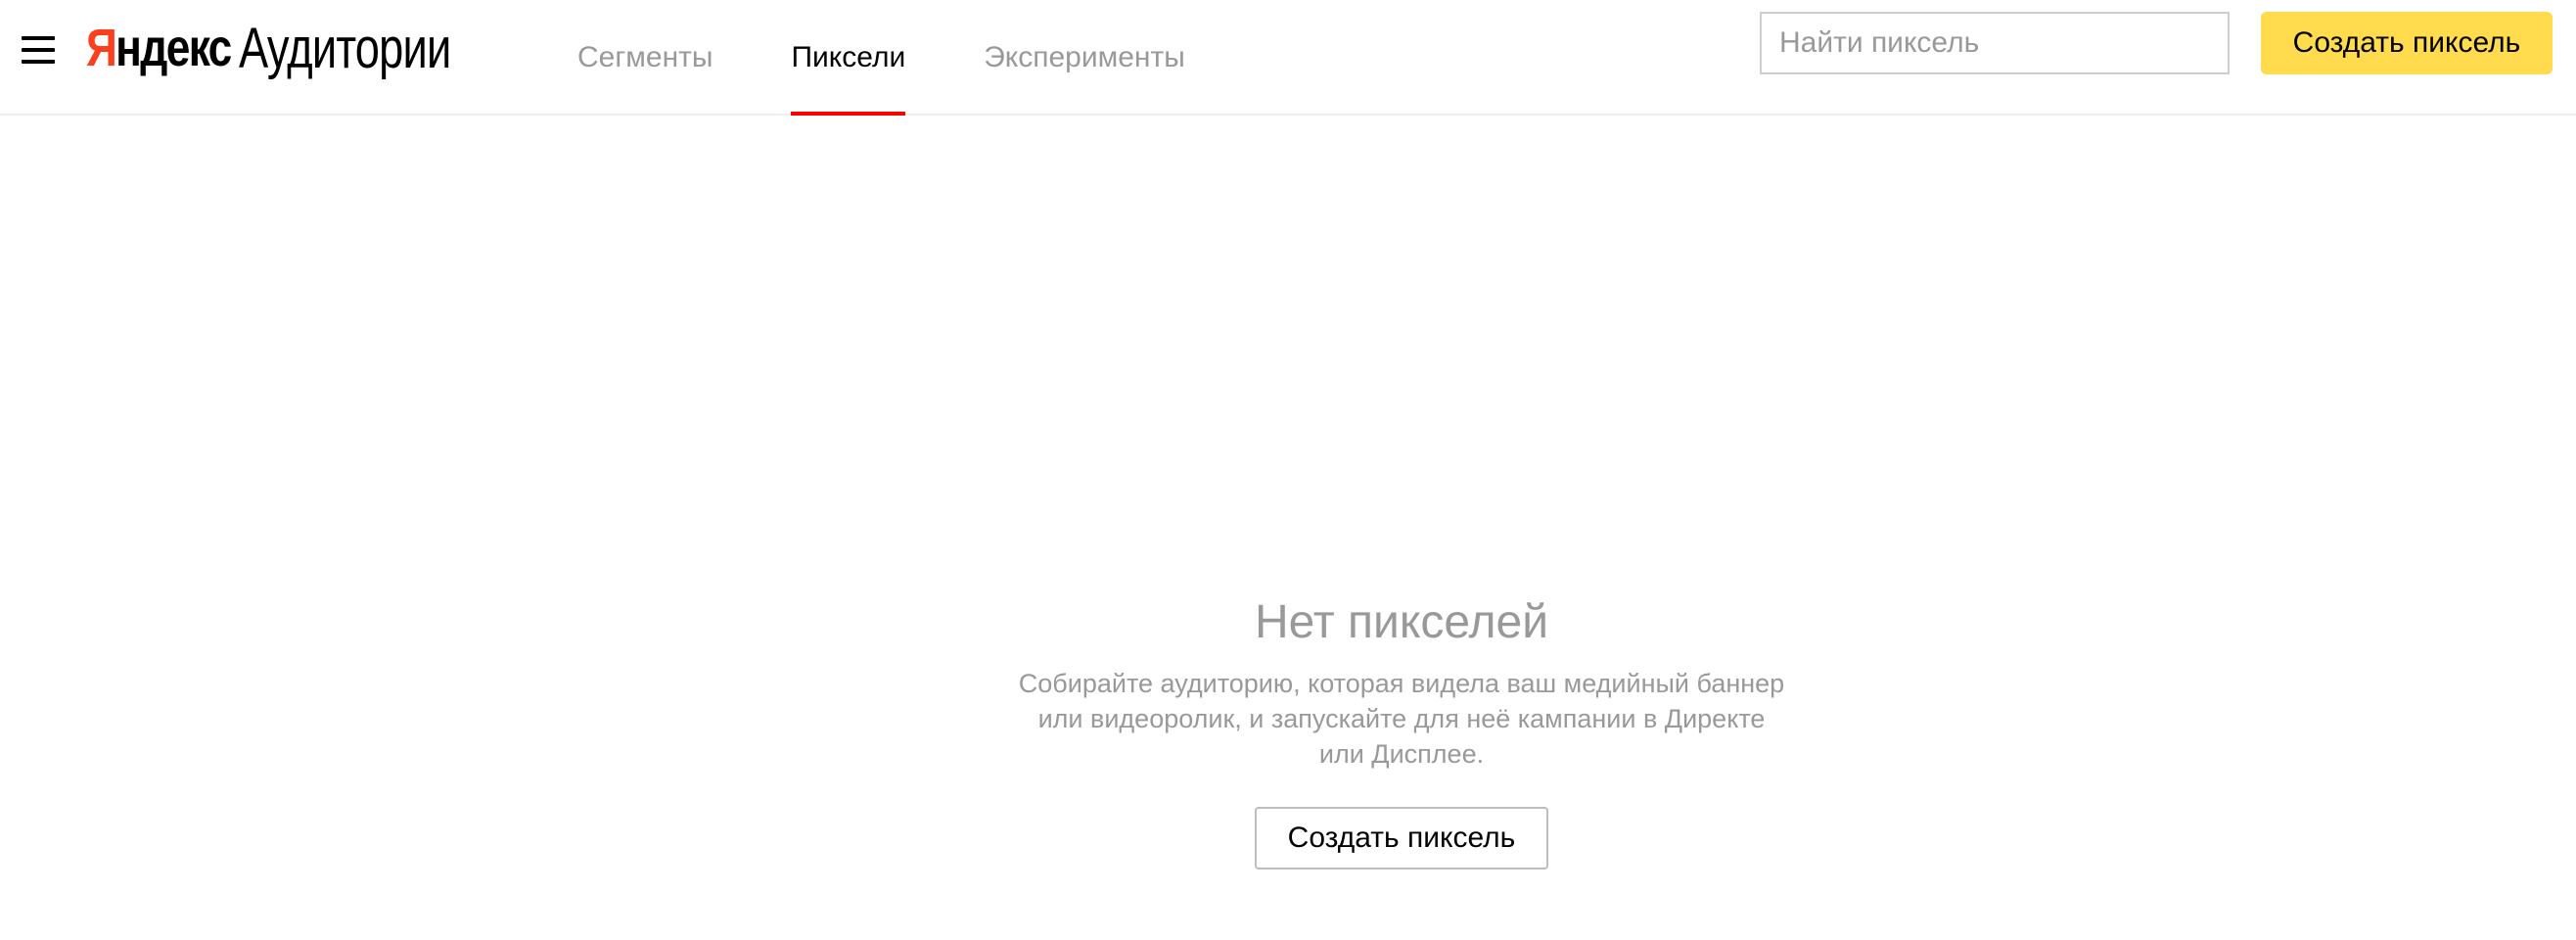  I want to click on logo: Яндекс Аудитории, so click(298, 48).